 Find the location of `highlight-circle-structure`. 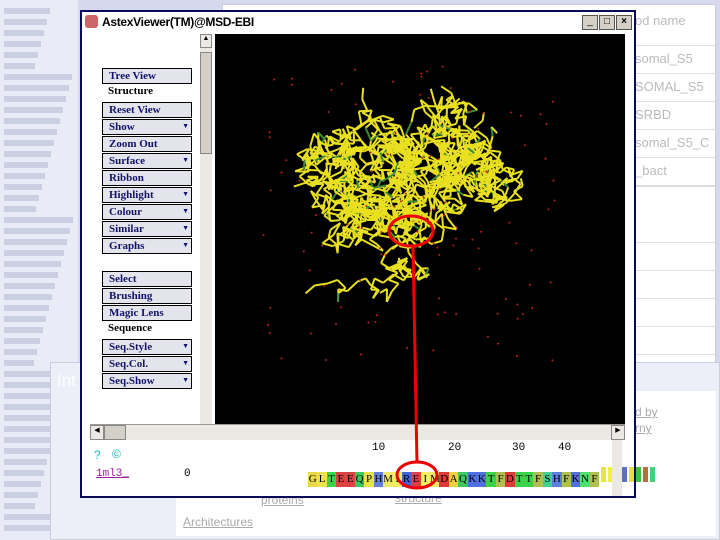

highlight-circle-structure is located at coordinates (411, 231).